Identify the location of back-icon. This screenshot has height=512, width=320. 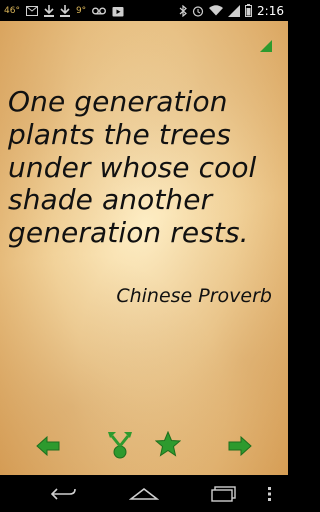
(63, 493).